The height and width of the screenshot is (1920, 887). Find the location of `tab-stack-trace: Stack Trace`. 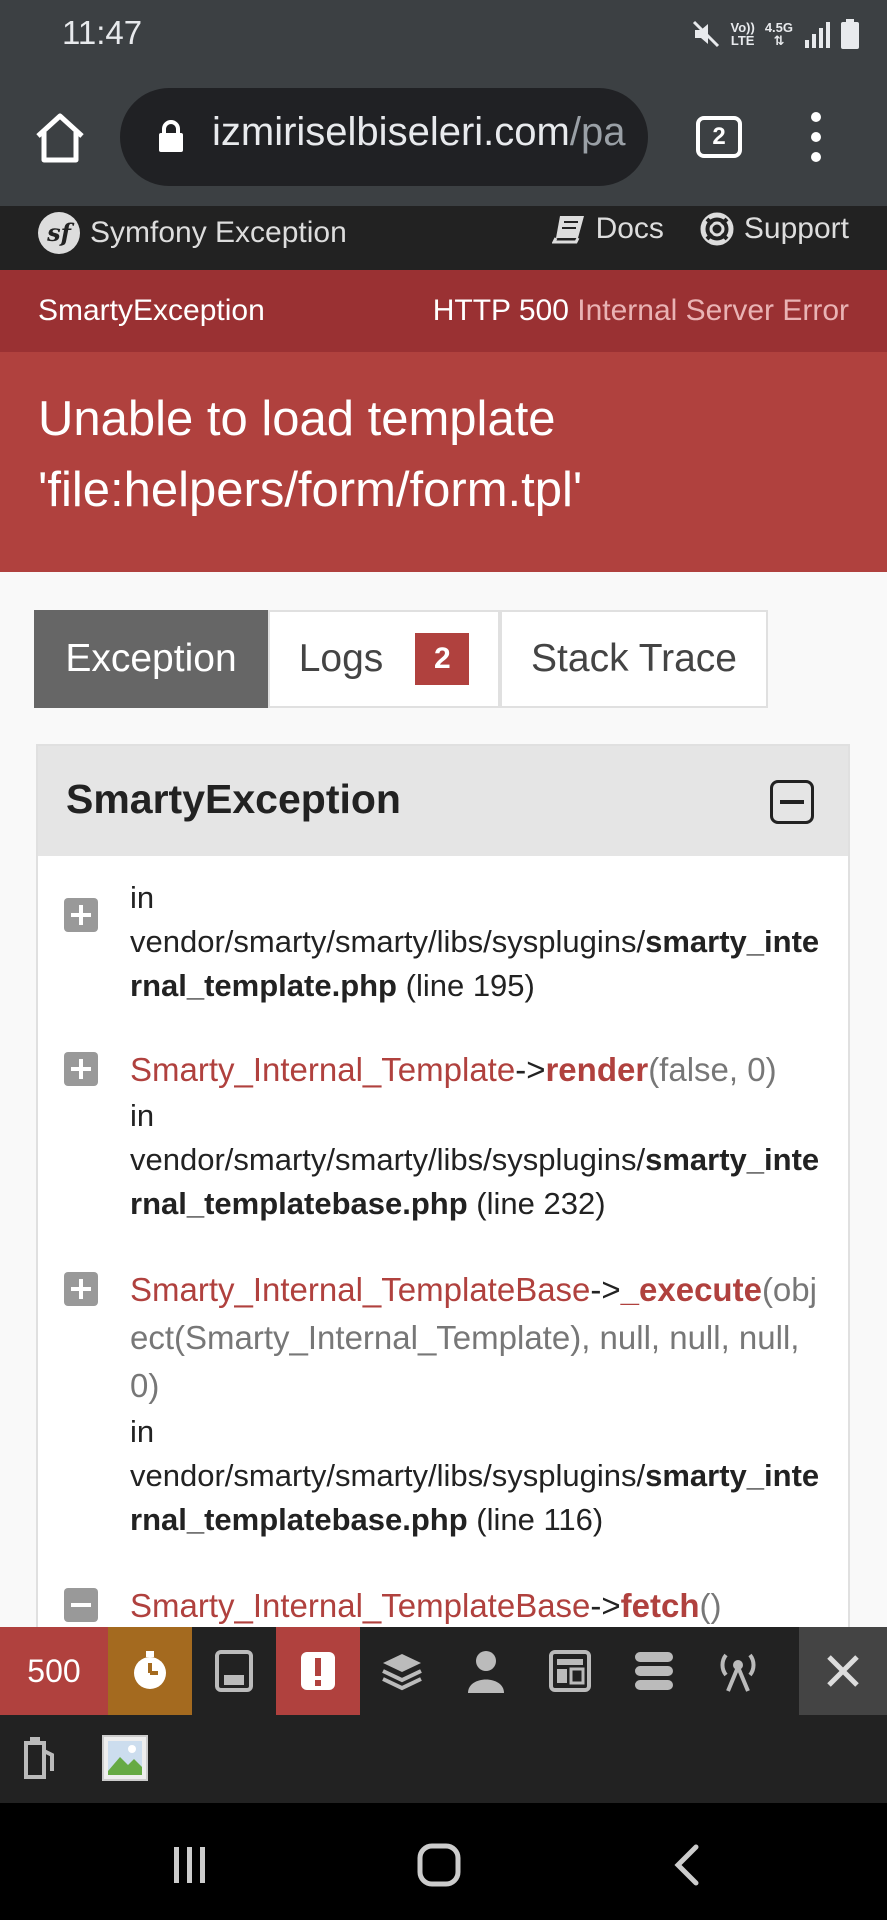

tab-stack-trace: Stack Trace is located at coordinates (634, 659).